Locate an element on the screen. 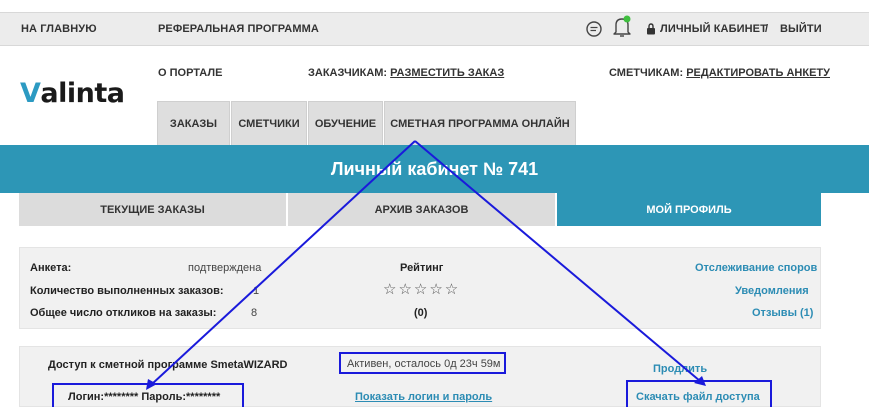  subtab-my-profile: МОЙ ПРОФИЛЬ is located at coordinates (689, 209).